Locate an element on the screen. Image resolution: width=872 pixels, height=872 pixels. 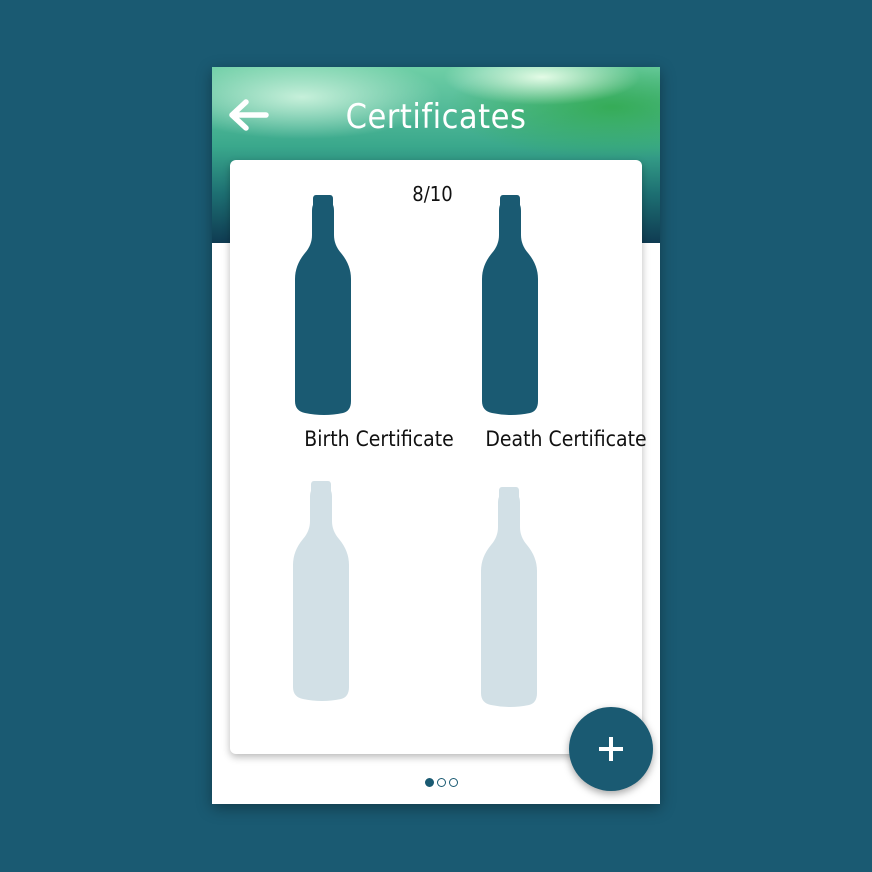
certificate-item-death: Death Certificate is located at coordinates (566, 322).